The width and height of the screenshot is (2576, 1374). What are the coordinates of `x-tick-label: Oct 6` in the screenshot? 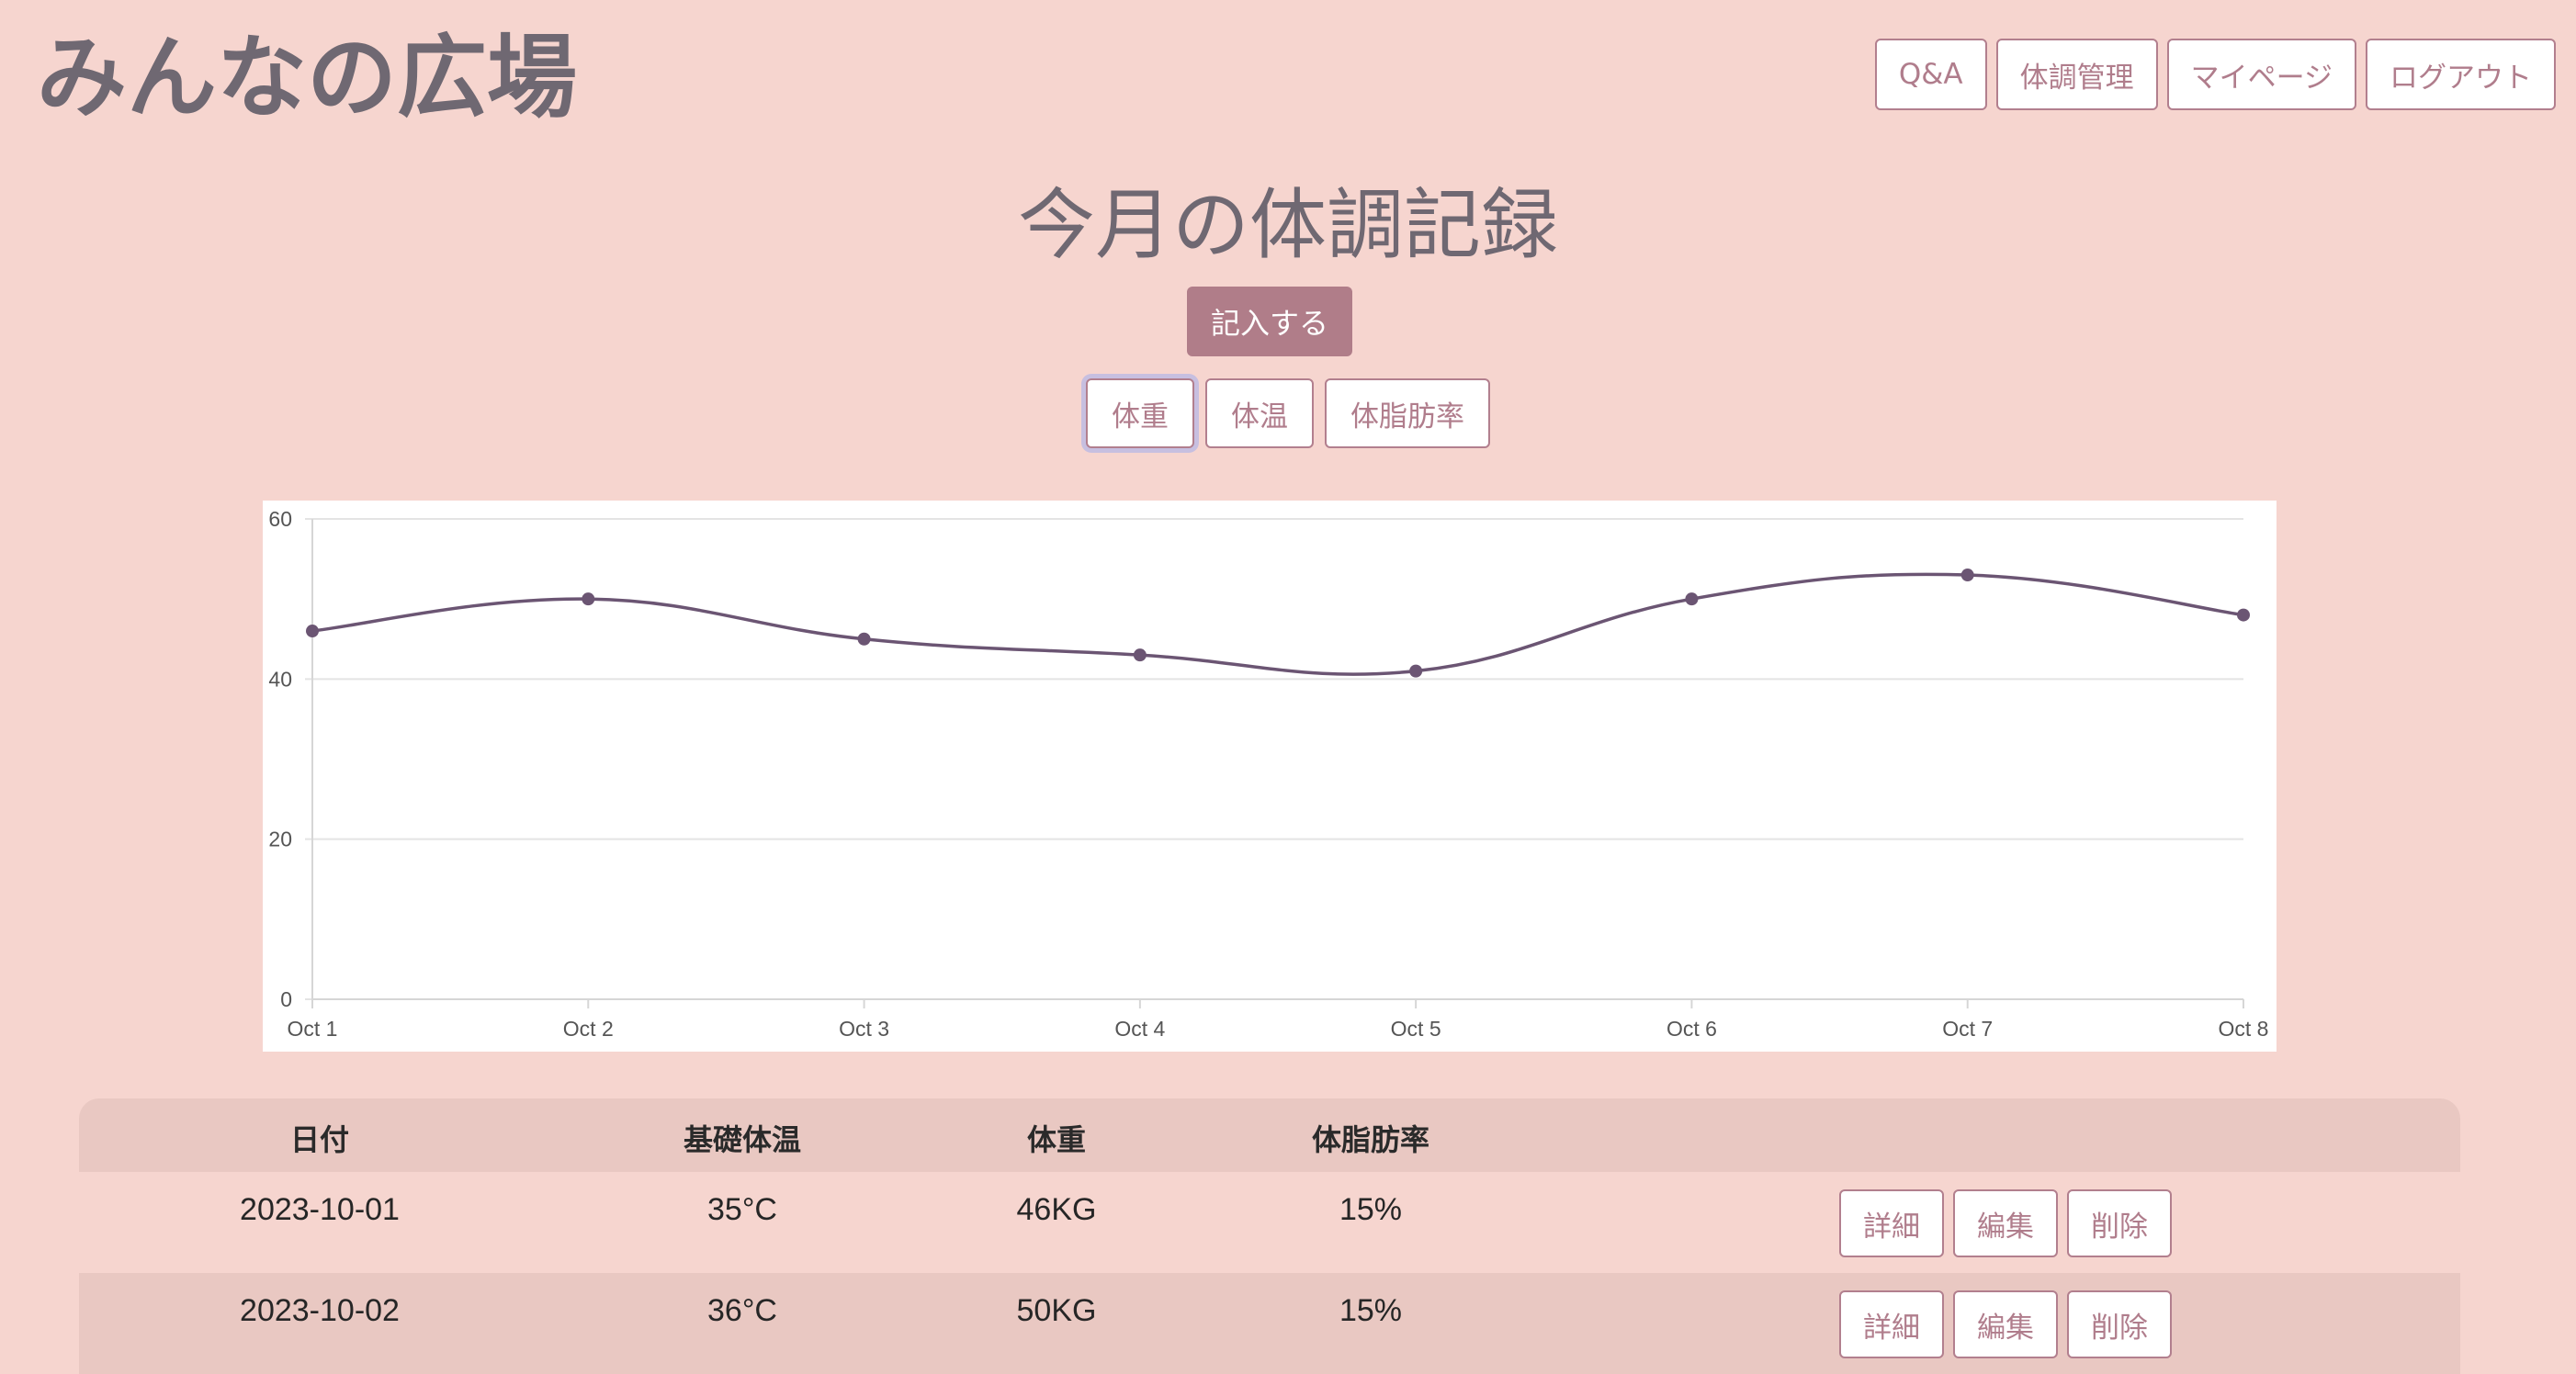 It's located at (1691, 1029).